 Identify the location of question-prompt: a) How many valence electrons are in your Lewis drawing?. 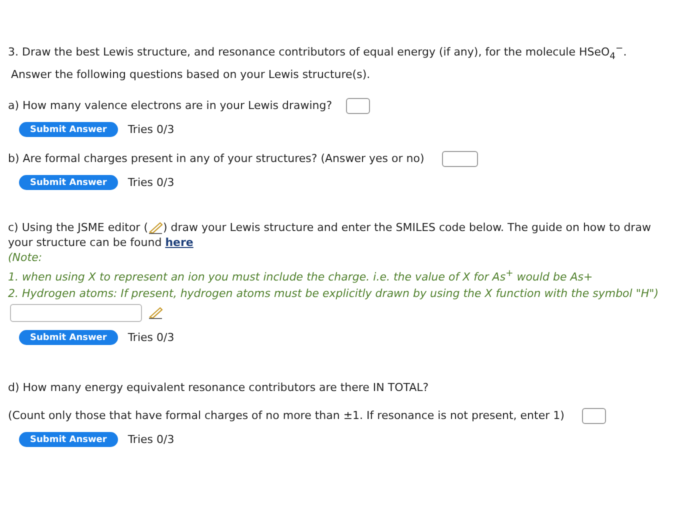
(170, 105).